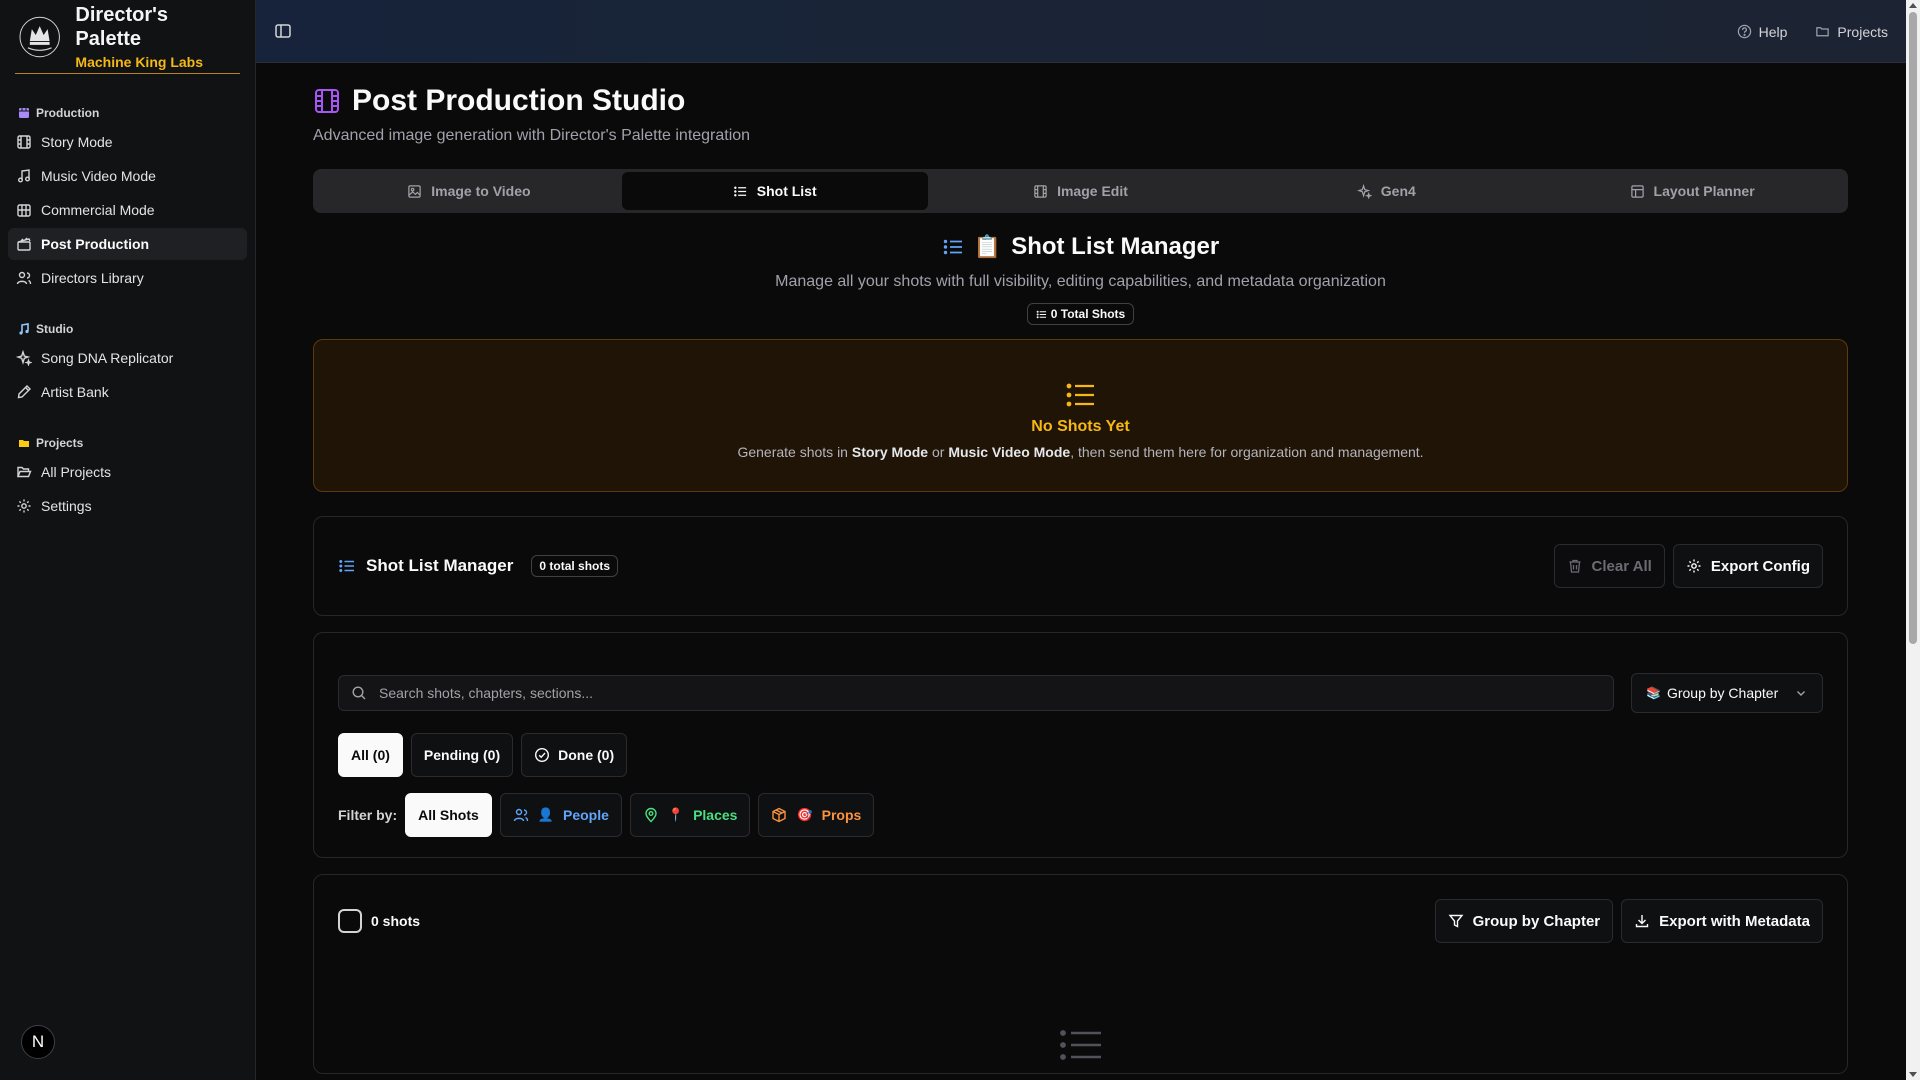 The height and width of the screenshot is (1080, 1920). I want to click on help-link: Help, so click(1762, 32).